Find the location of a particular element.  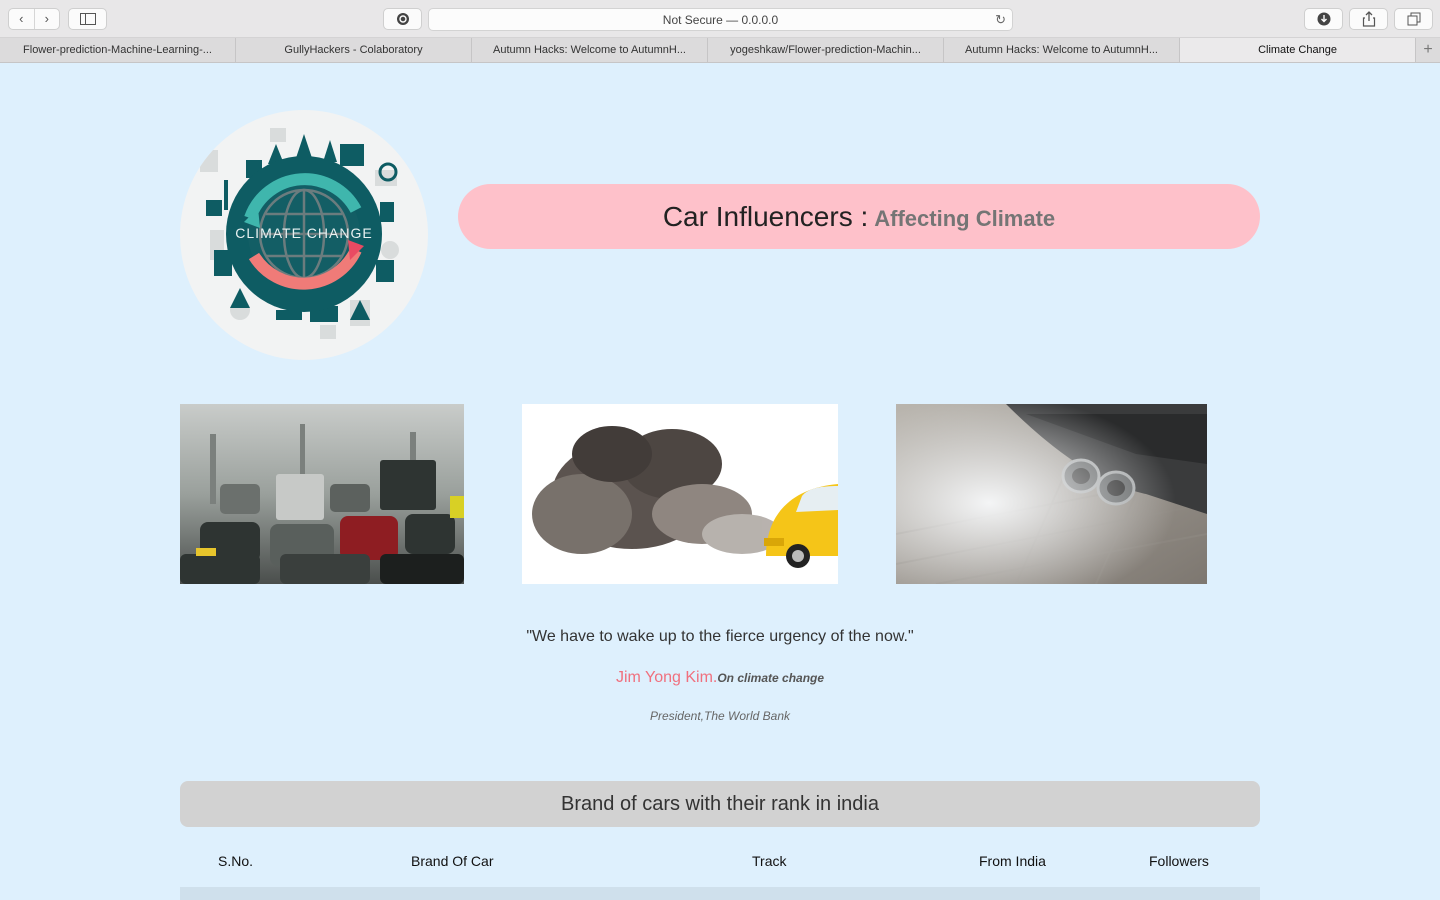

page-title: Car Influencers : Affecting Climate is located at coordinates (859, 216).